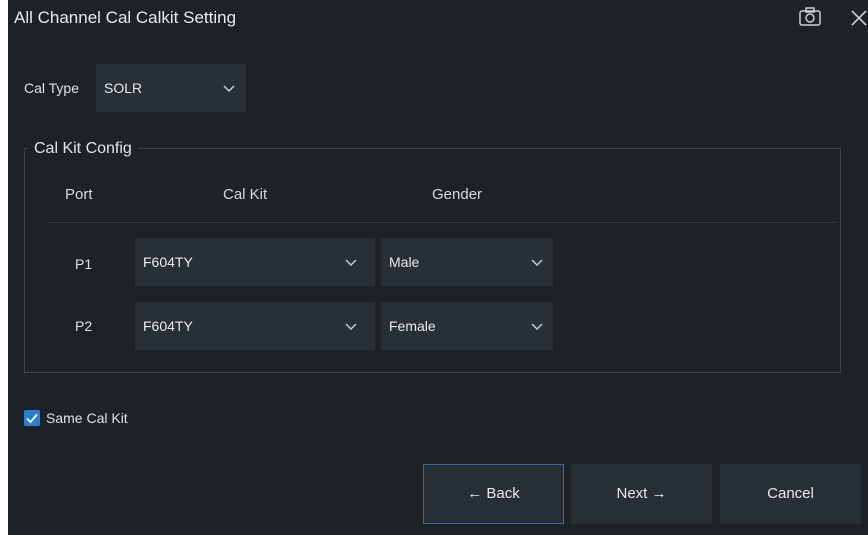 The width and height of the screenshot is (868, 535). I want to click on next-button: Next →, so click(641, 494).